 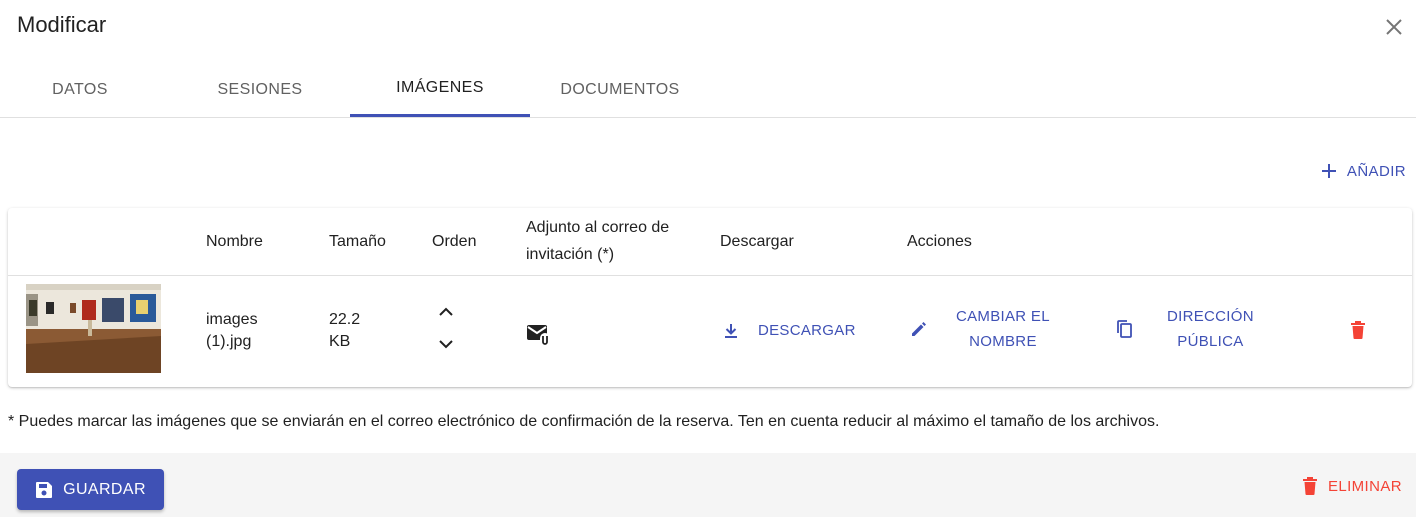 What do you see at coordinates (731, 330) in the screenshot?
I see `download-icon` at bounding box center [731, 330].